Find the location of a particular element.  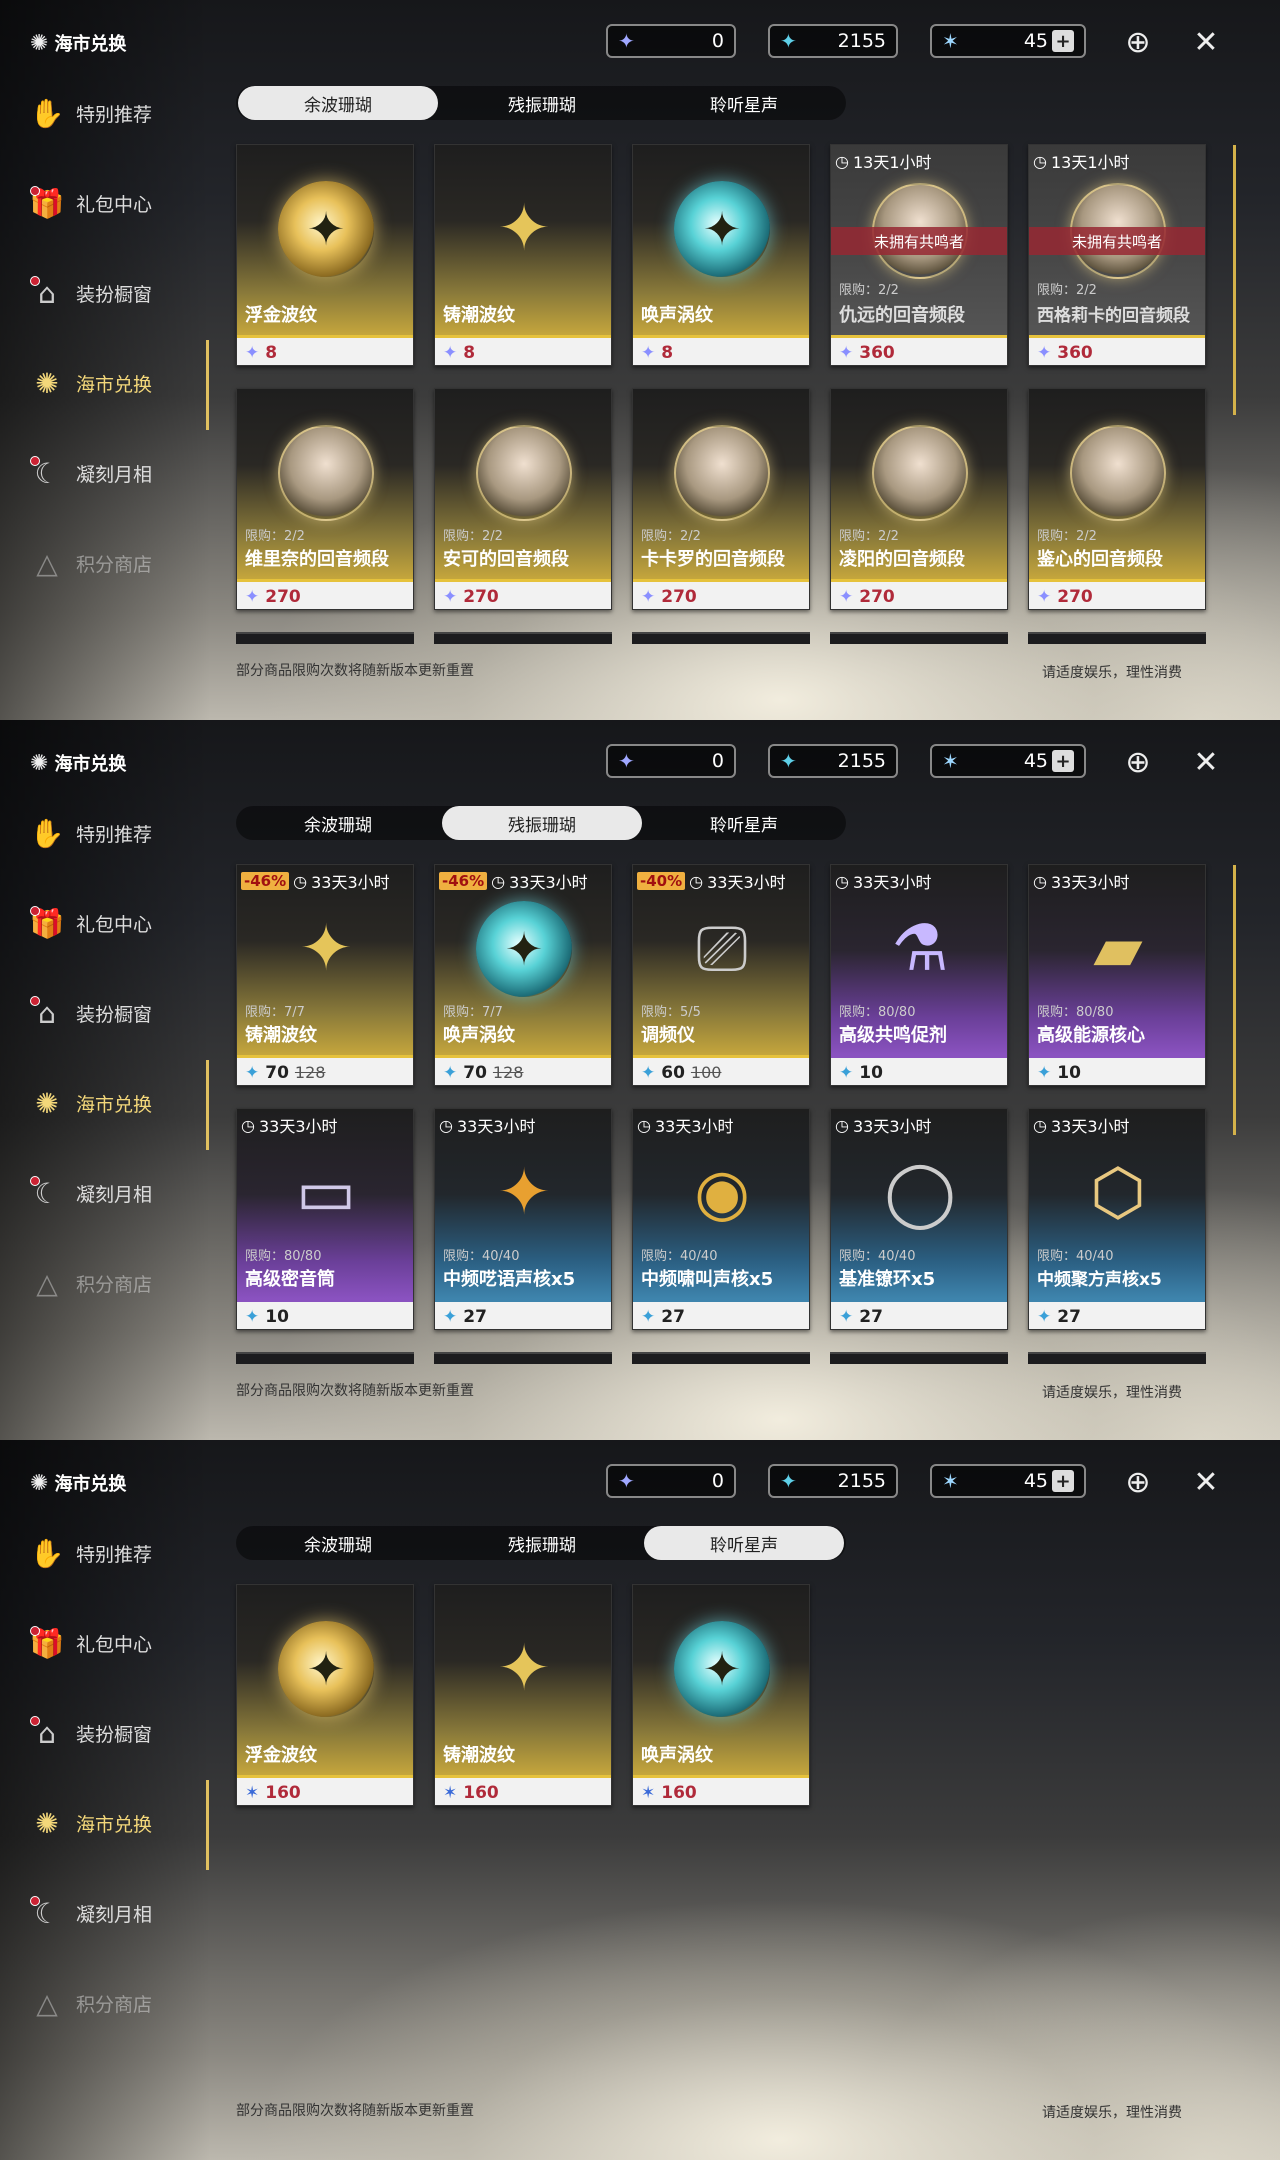

shop-item-card: ◷ 33天3小时 ◉ 限购：40/40 中频啸叫声核x5 ✦ 27 is located at coordinates (721, 1219).